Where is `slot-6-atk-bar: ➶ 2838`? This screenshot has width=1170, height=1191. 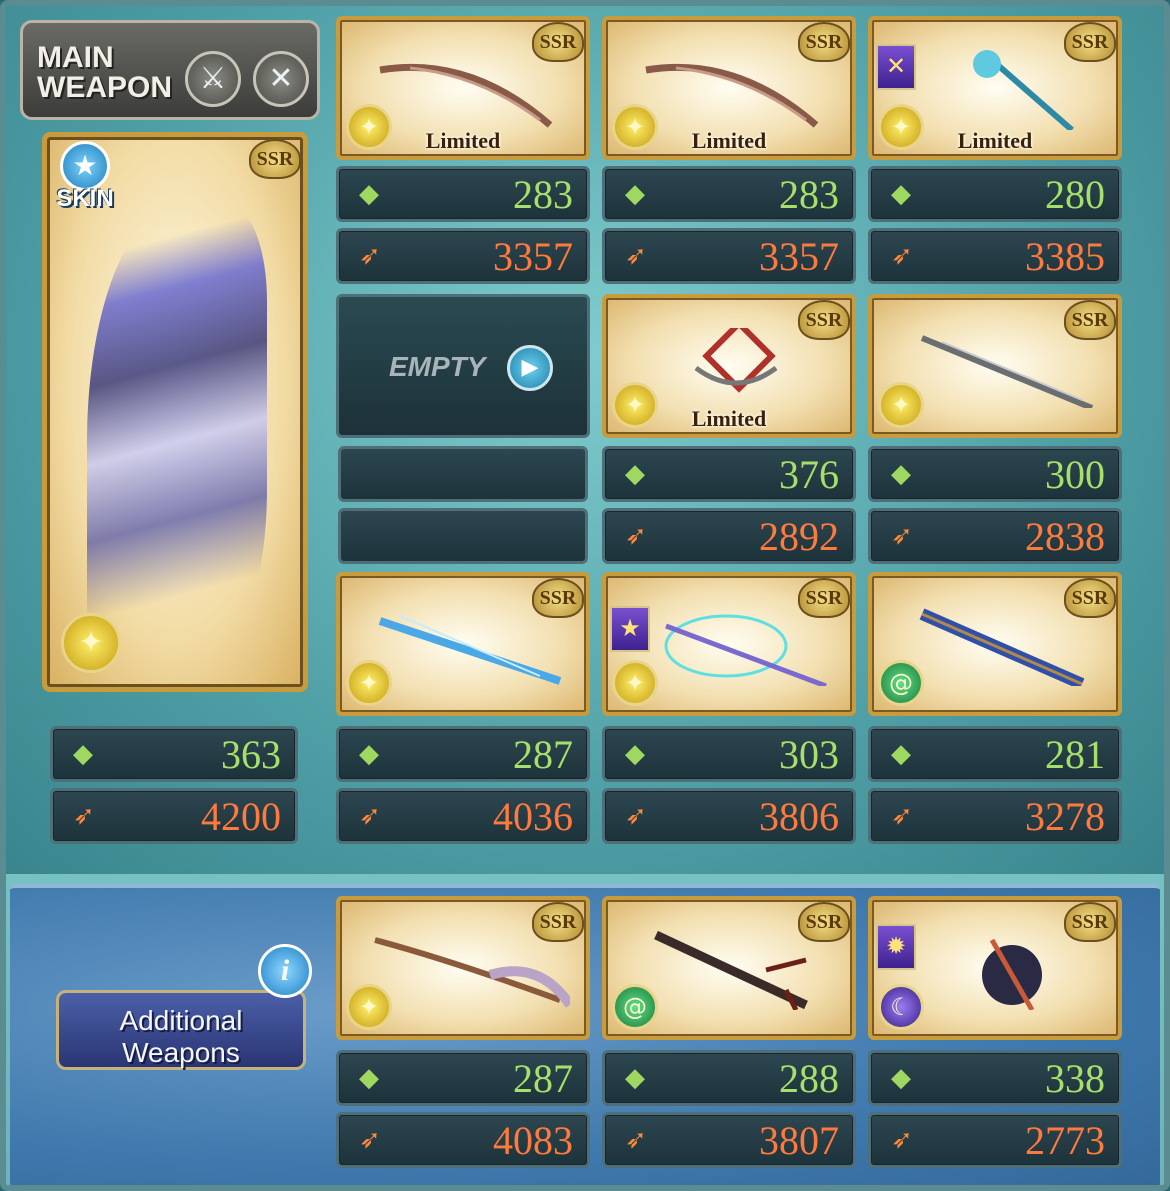 slot-6-atk-bar: ➶ 2838 is located at coordinates (995, 536).